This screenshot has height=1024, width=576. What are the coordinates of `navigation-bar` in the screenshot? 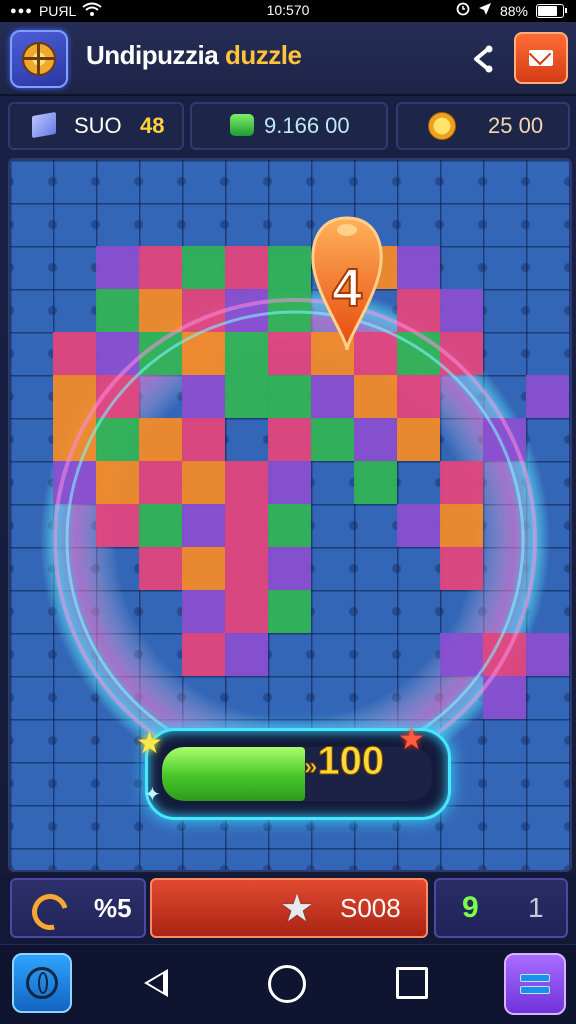 It's located at (288, 984).